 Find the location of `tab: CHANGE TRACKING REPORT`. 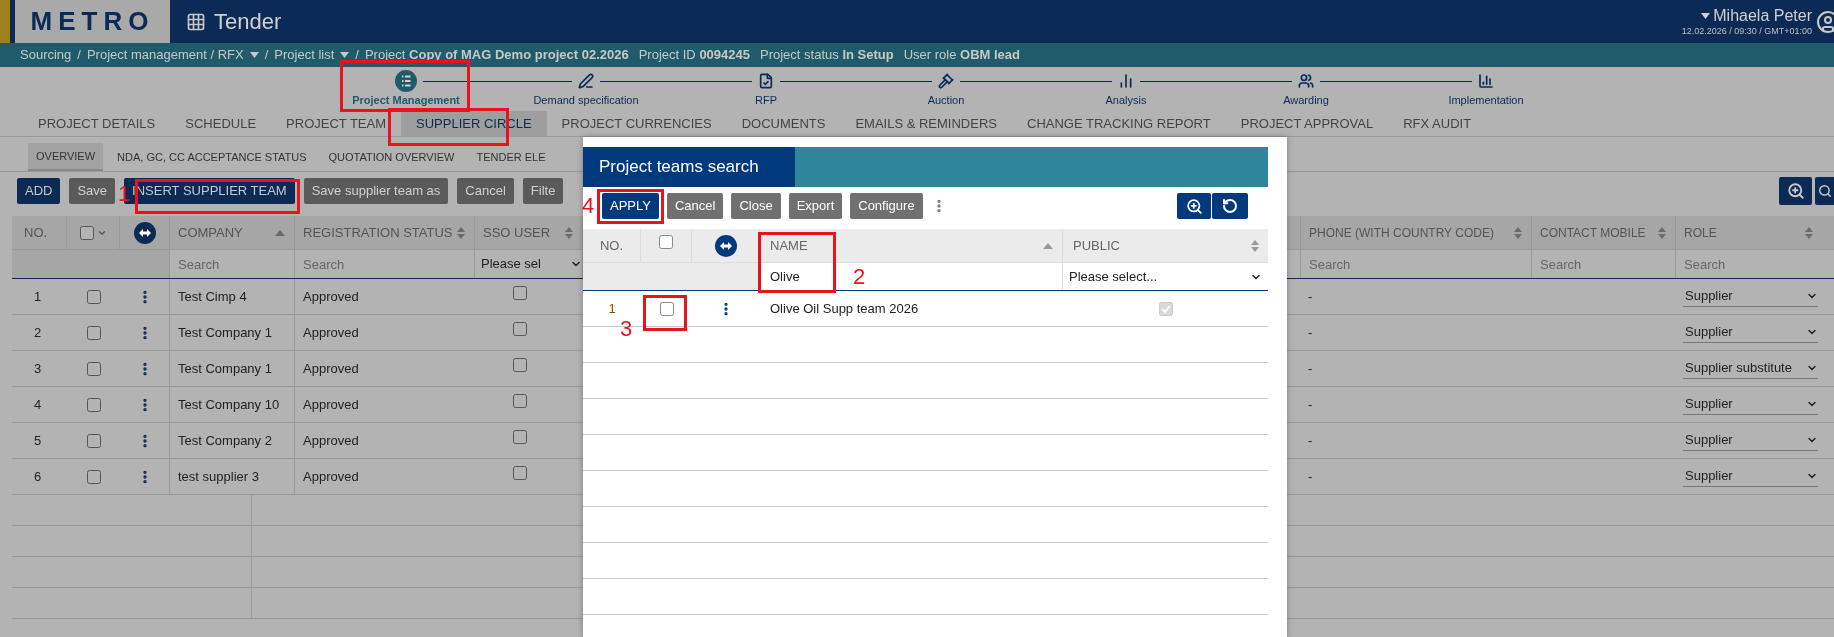

tab: CHANGE TRACKING REPORT is located at coordinates (1119, 123).